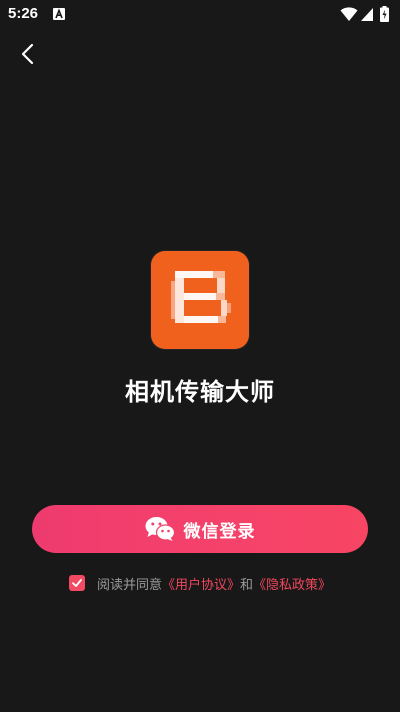 The image size is (400, 712). Describe the element at coordinates (292, 583) in the screenshot. I see `privacy-policy-link: 《隐私政策》` at that location.